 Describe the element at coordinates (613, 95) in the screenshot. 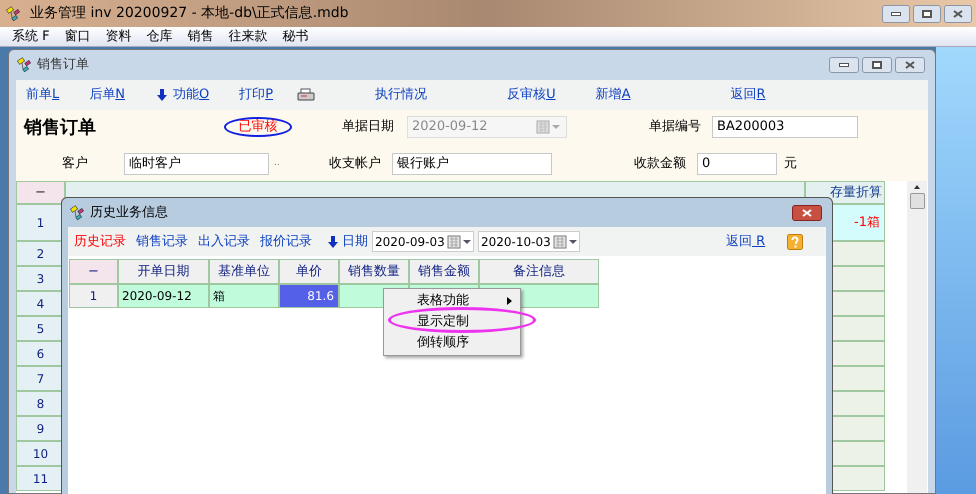

I see `toolbar-link: 新增A` at that location.